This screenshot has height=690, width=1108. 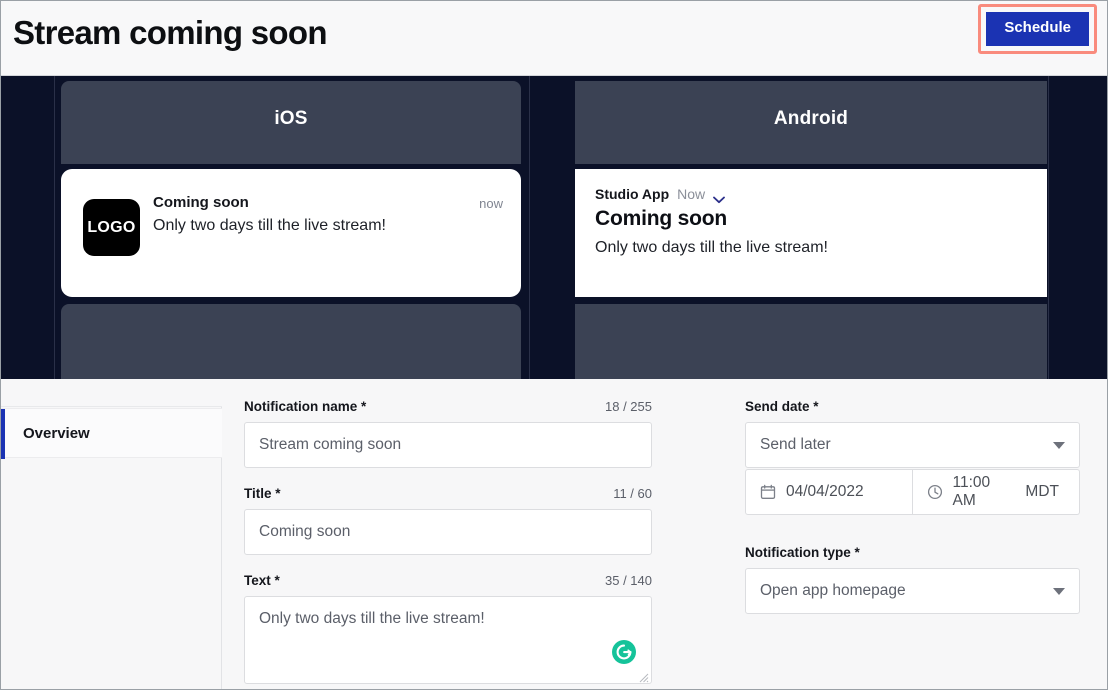 I want to click on ios-notification-body: Only two days till the live stream!, so click(x=269, y=225).